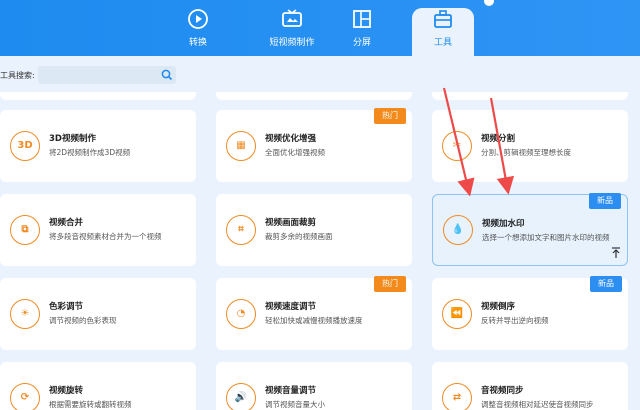  Describe the element at coordinates (457, 396) in the screenshot. I see `av-sync-icon: ⇄` at that location.